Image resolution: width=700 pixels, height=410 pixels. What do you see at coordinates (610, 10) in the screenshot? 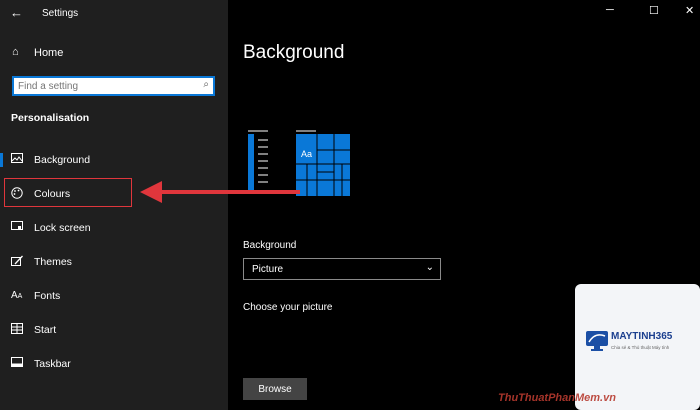
I see `minimize-icon: ─` at bounding box center [610, 10].